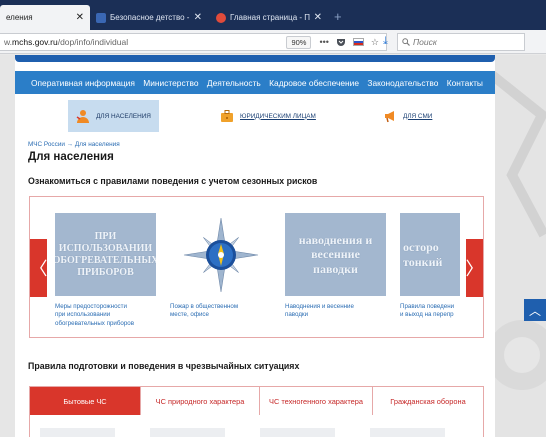  I want to click on audience-link-media: ДЛЯ СМИ, so click(407, 116).